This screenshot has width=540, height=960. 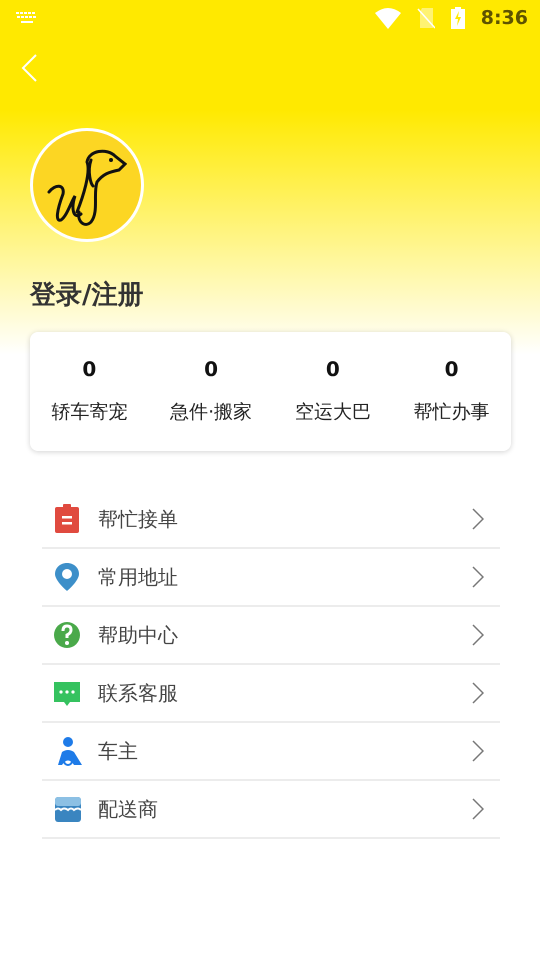 What do you see at coordinates (138, 577) in the screenshot?
I see `menu-label: 常用地址` at bounding box center [138, 577].